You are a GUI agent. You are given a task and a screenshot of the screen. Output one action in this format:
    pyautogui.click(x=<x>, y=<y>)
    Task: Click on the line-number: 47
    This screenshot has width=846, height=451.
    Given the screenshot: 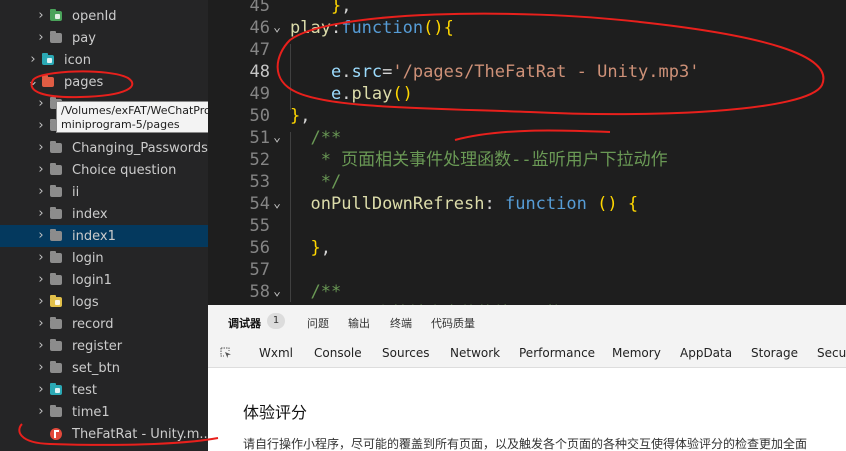 What is the action you would take?
    pyautogui.click(x=259, y=50)
    